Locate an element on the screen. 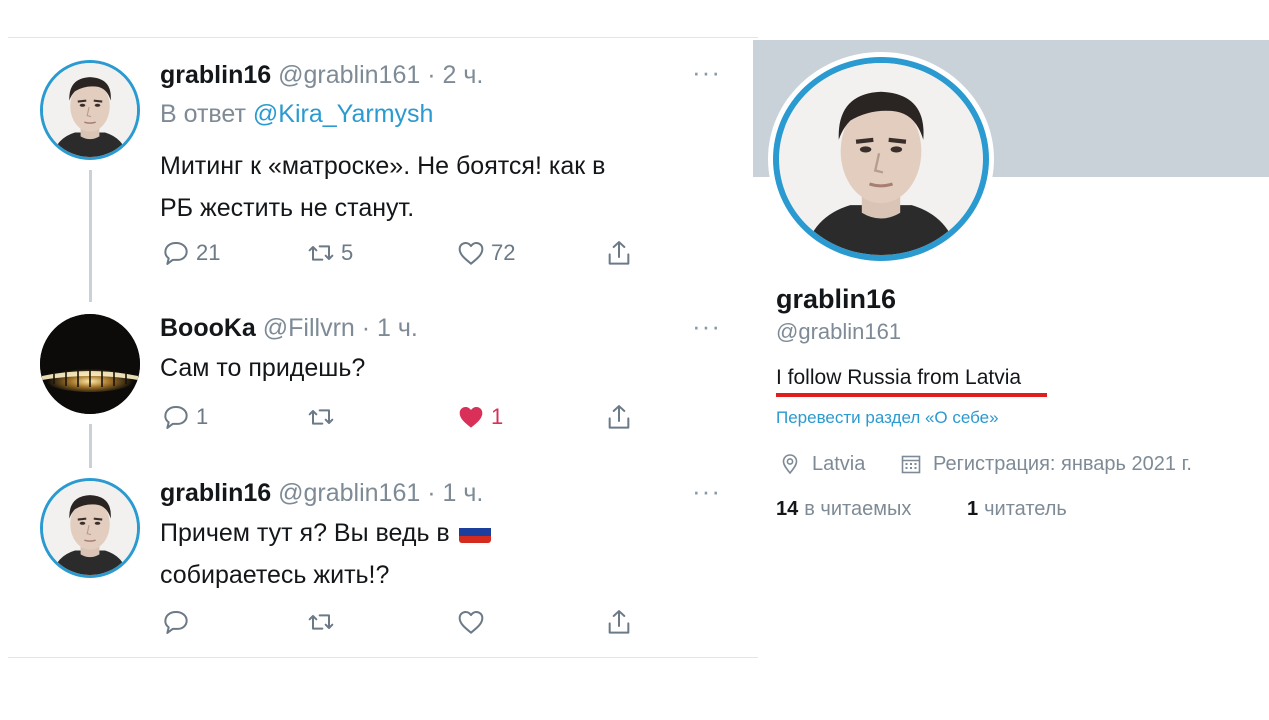 This screenshot has width=1269, height=720. like-button is located at coordinates (471, 622).